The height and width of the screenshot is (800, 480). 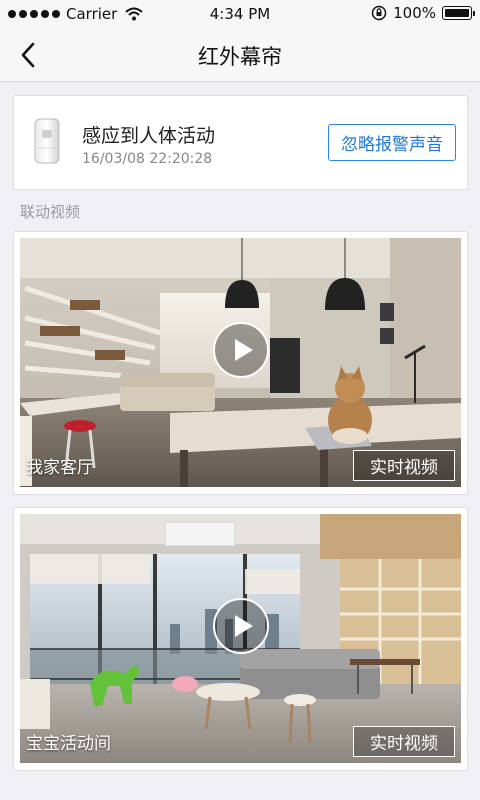 I want to click on status-right: 100%, so click(x=423, y=13).